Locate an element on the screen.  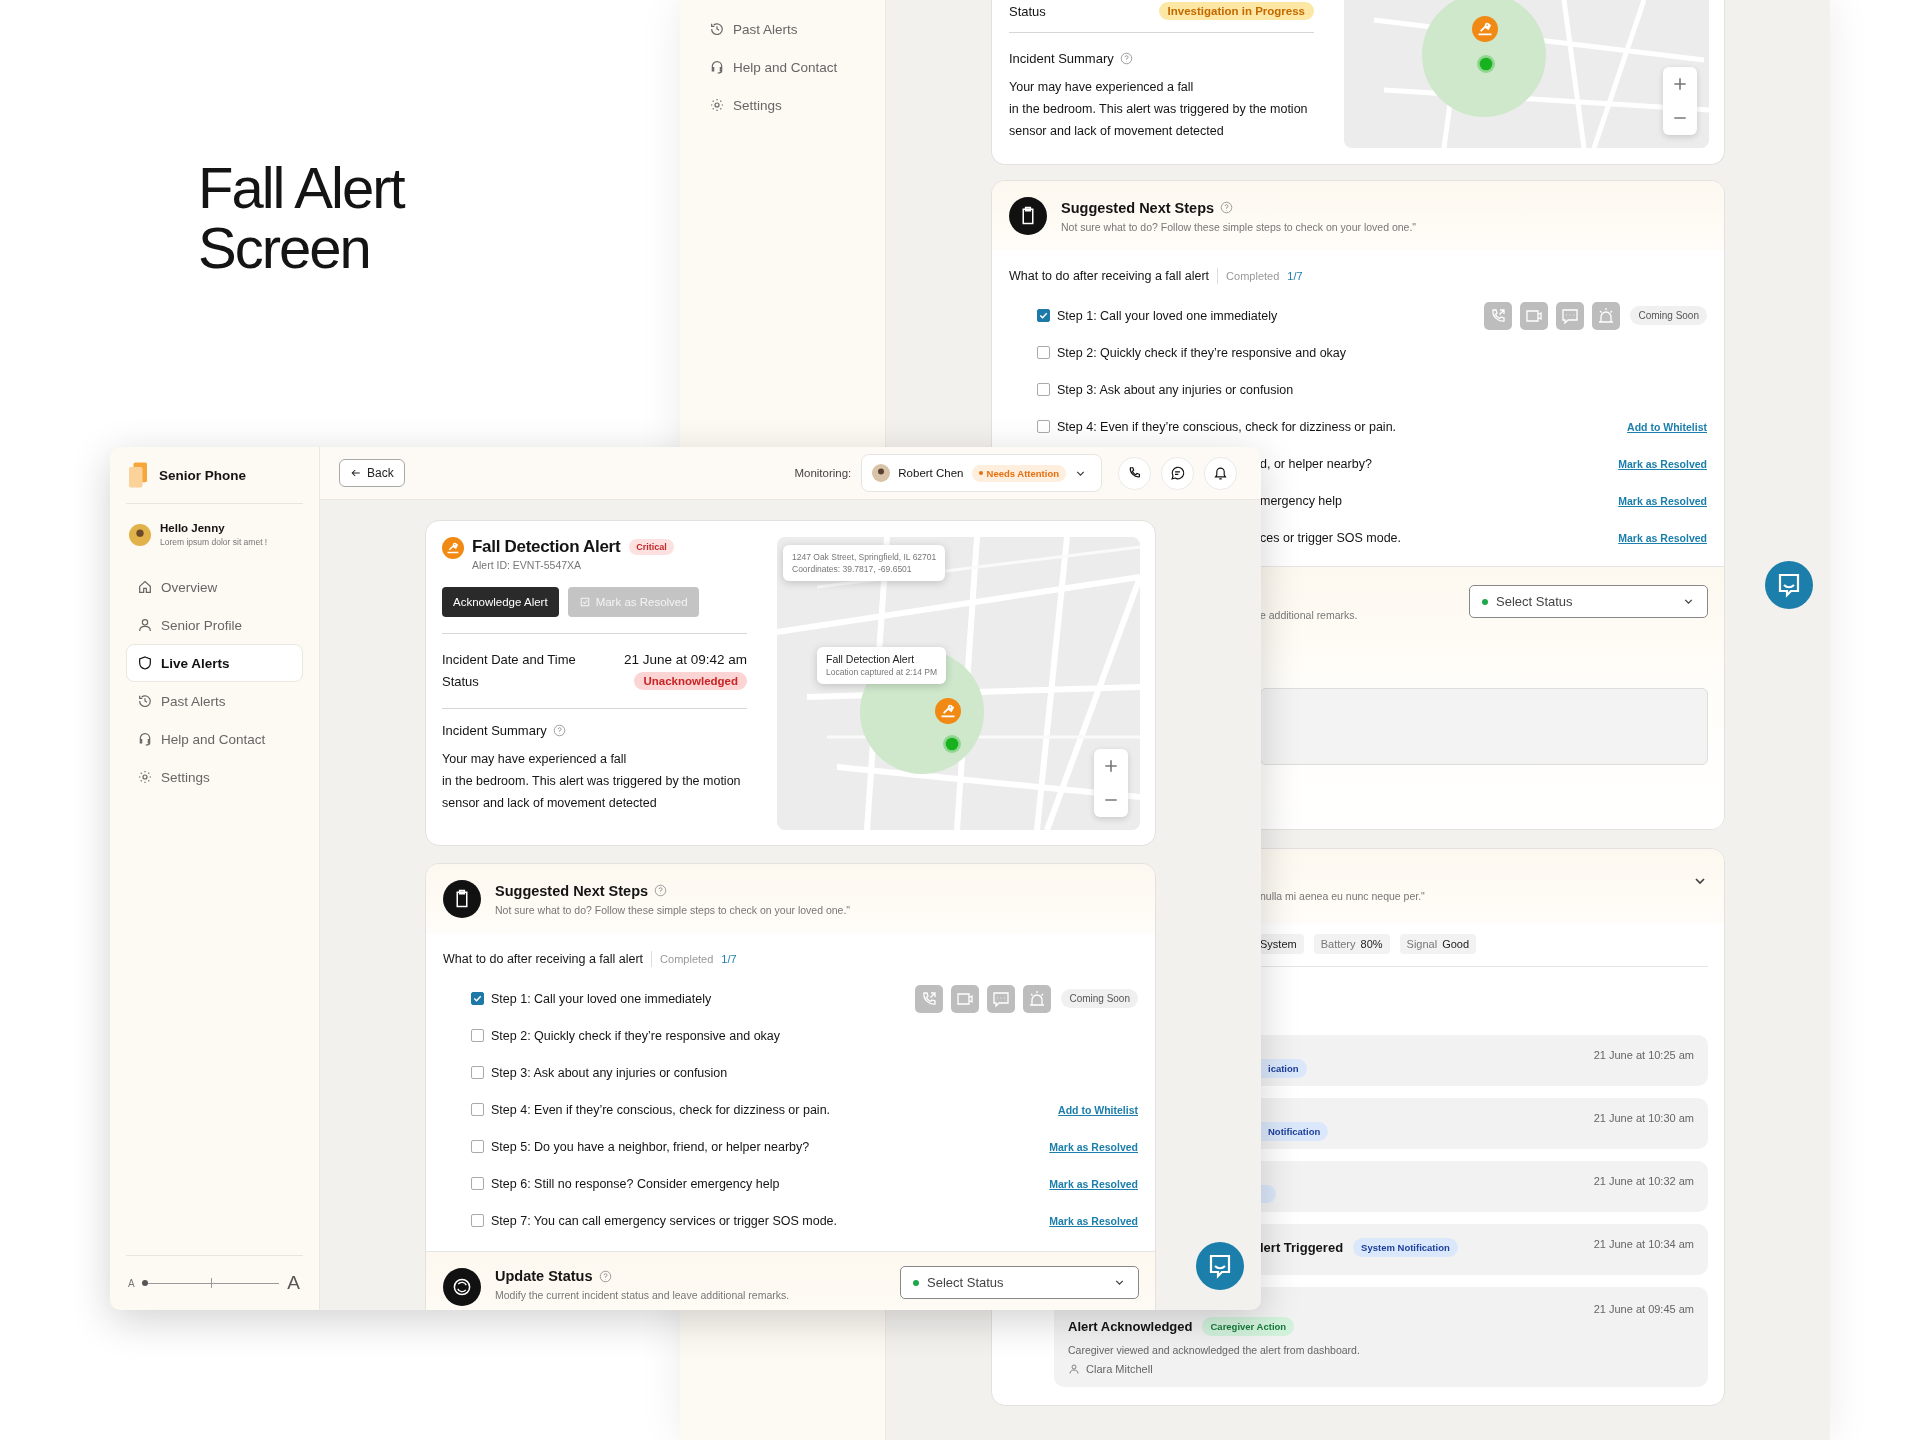
event-time: 21 June at 10:32 am is located at coordinates (1643, 1181).